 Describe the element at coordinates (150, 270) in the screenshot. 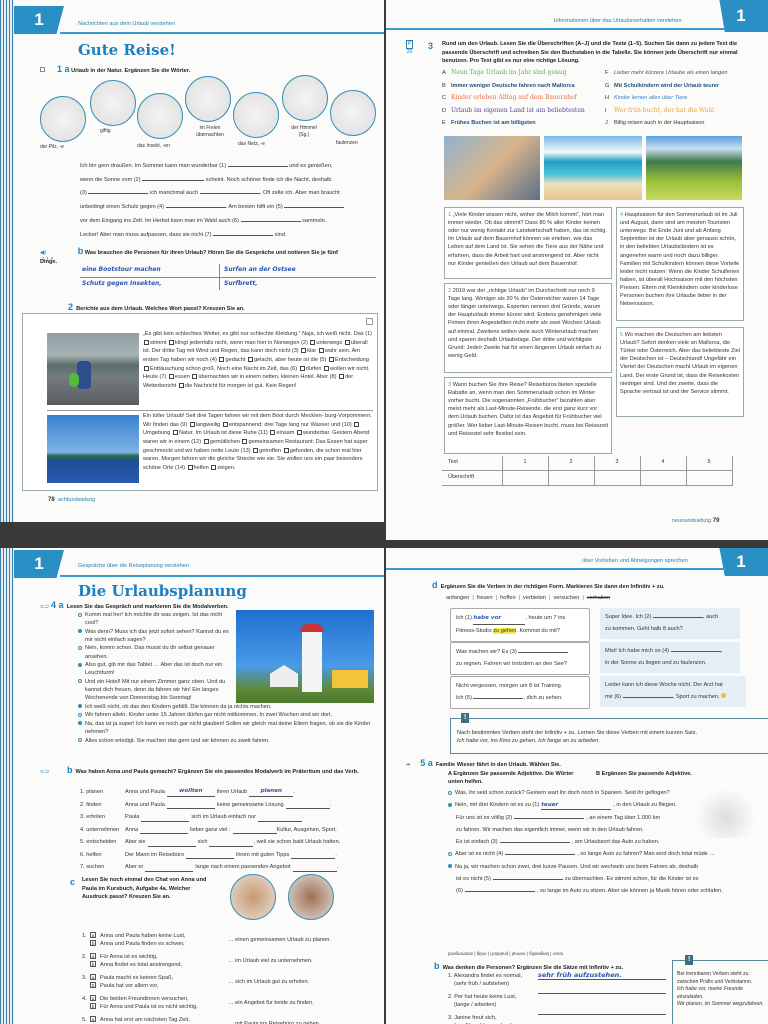

I see `notes-cell: eine Bootstour machen` at that location.